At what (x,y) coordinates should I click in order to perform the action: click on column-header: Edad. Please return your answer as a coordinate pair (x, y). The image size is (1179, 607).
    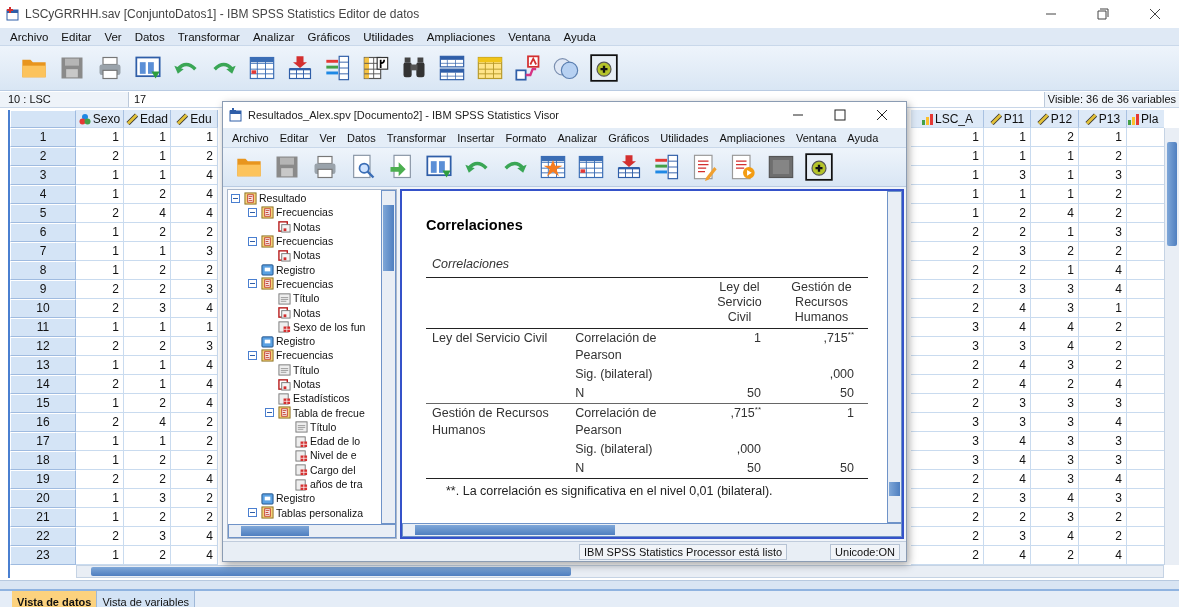
    Looking at the image, I should click on (147, 119).